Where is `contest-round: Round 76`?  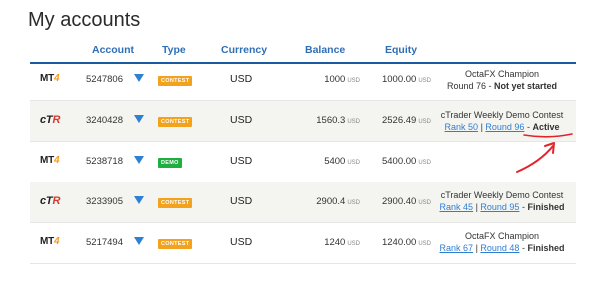
contest-round: Round 76 is located at coordinates (466, 86).